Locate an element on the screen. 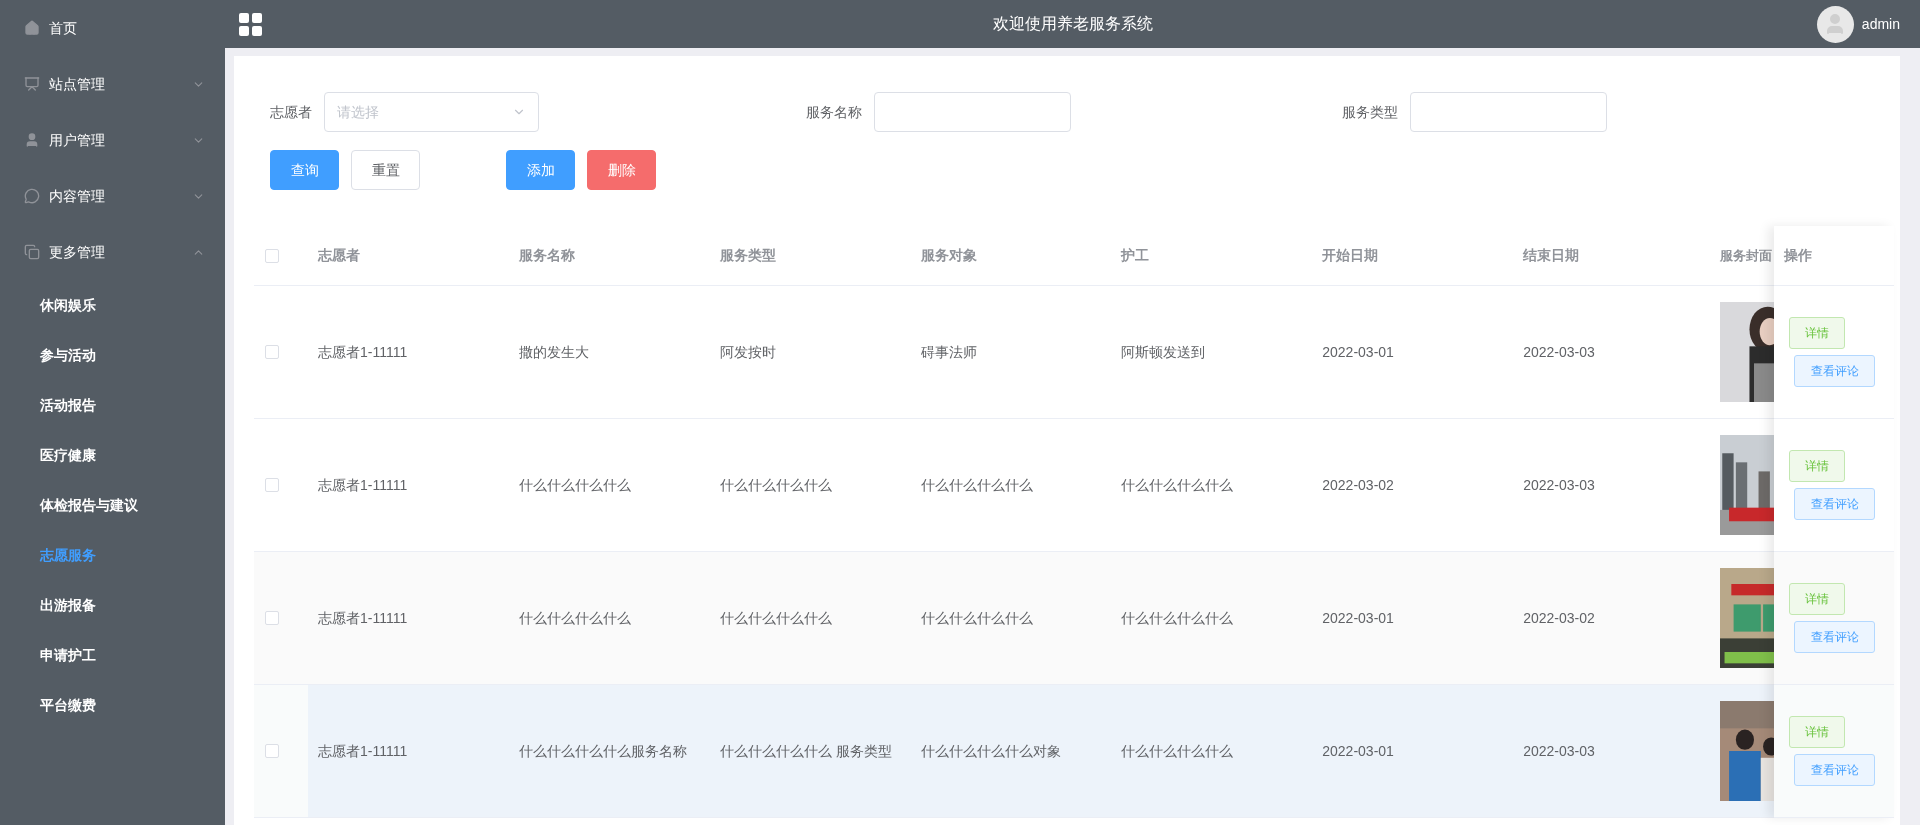  sidebar-item: 内容管理 is located at coordinates (112, 196).